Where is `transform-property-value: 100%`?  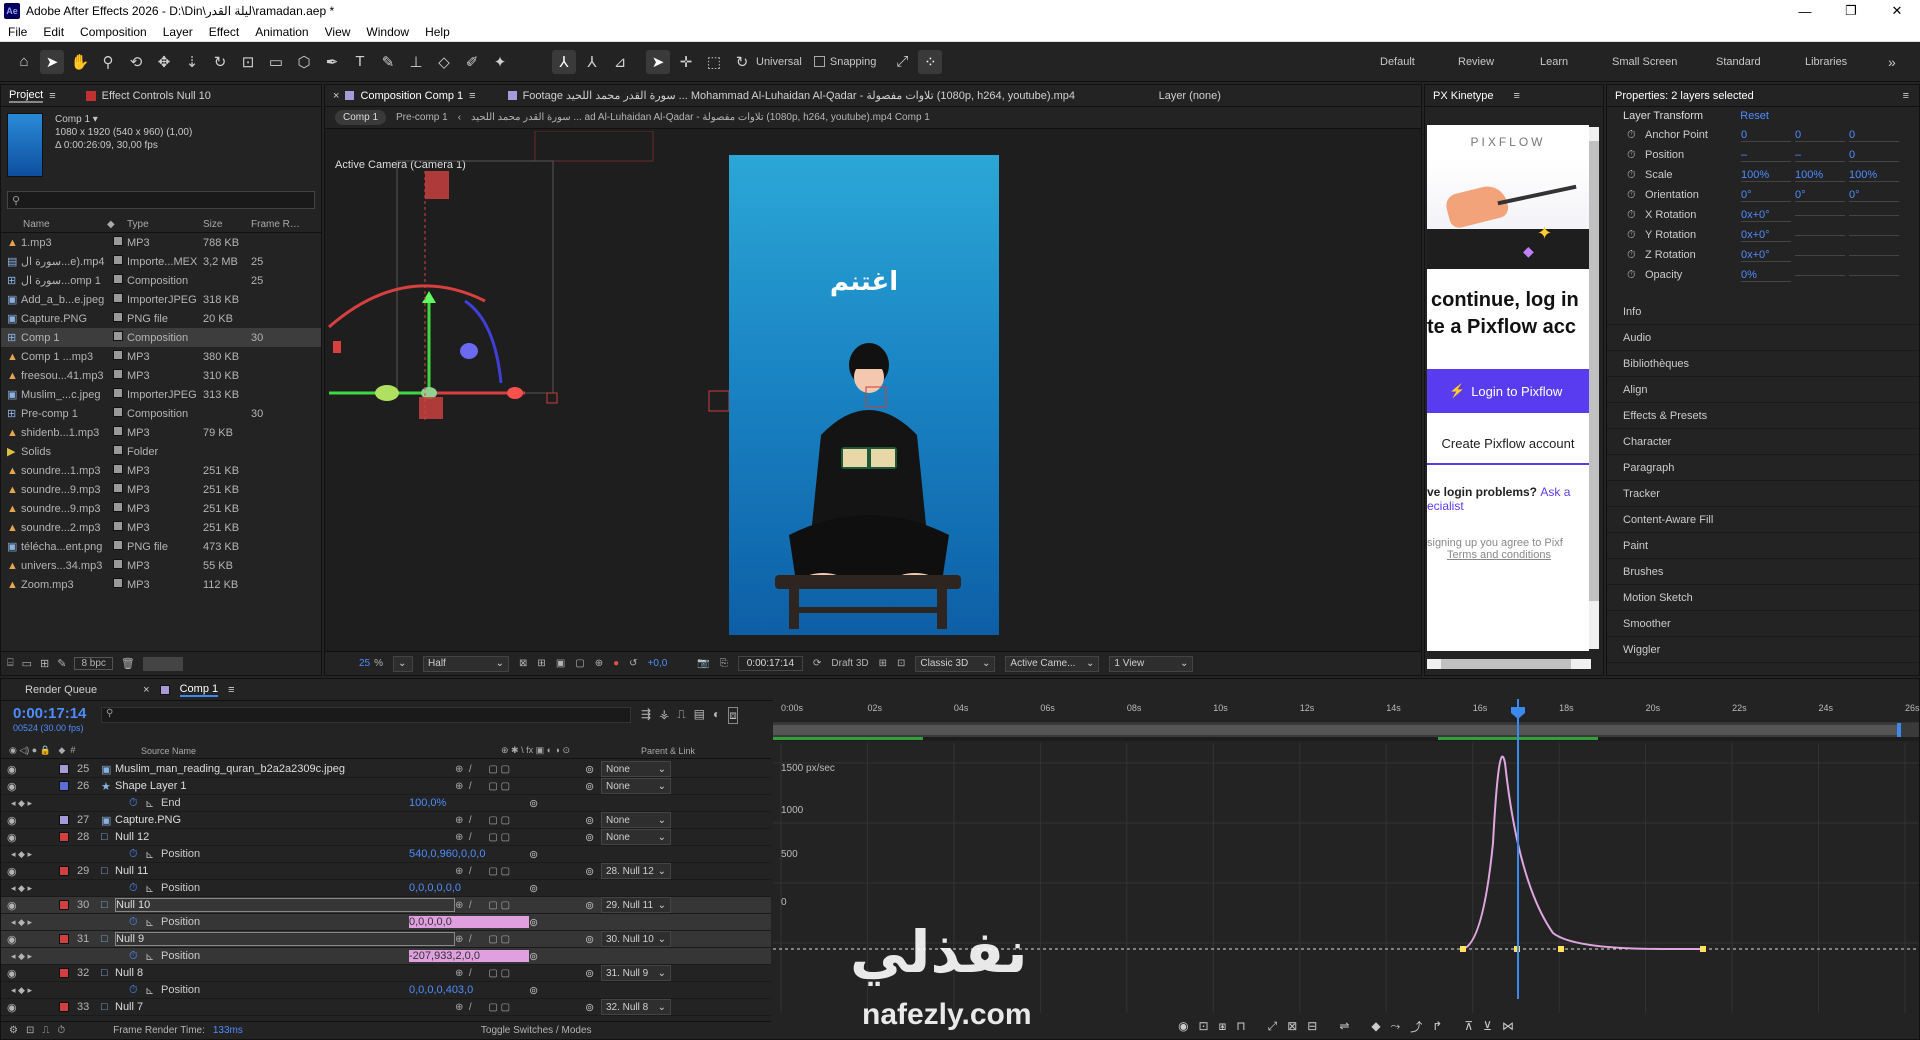
transform-property-value: 100% is located at coordinates (1820, 175).